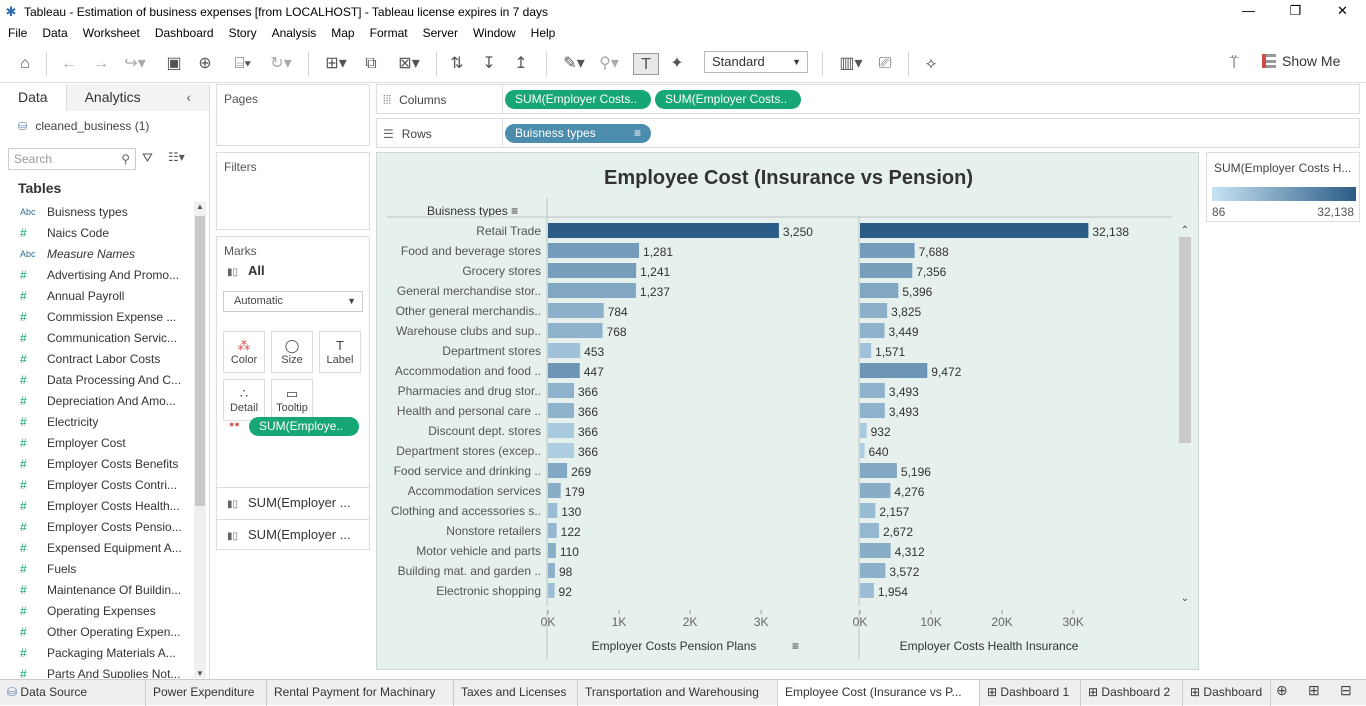  I want to click on menu-window: Window, so click(494, 33).